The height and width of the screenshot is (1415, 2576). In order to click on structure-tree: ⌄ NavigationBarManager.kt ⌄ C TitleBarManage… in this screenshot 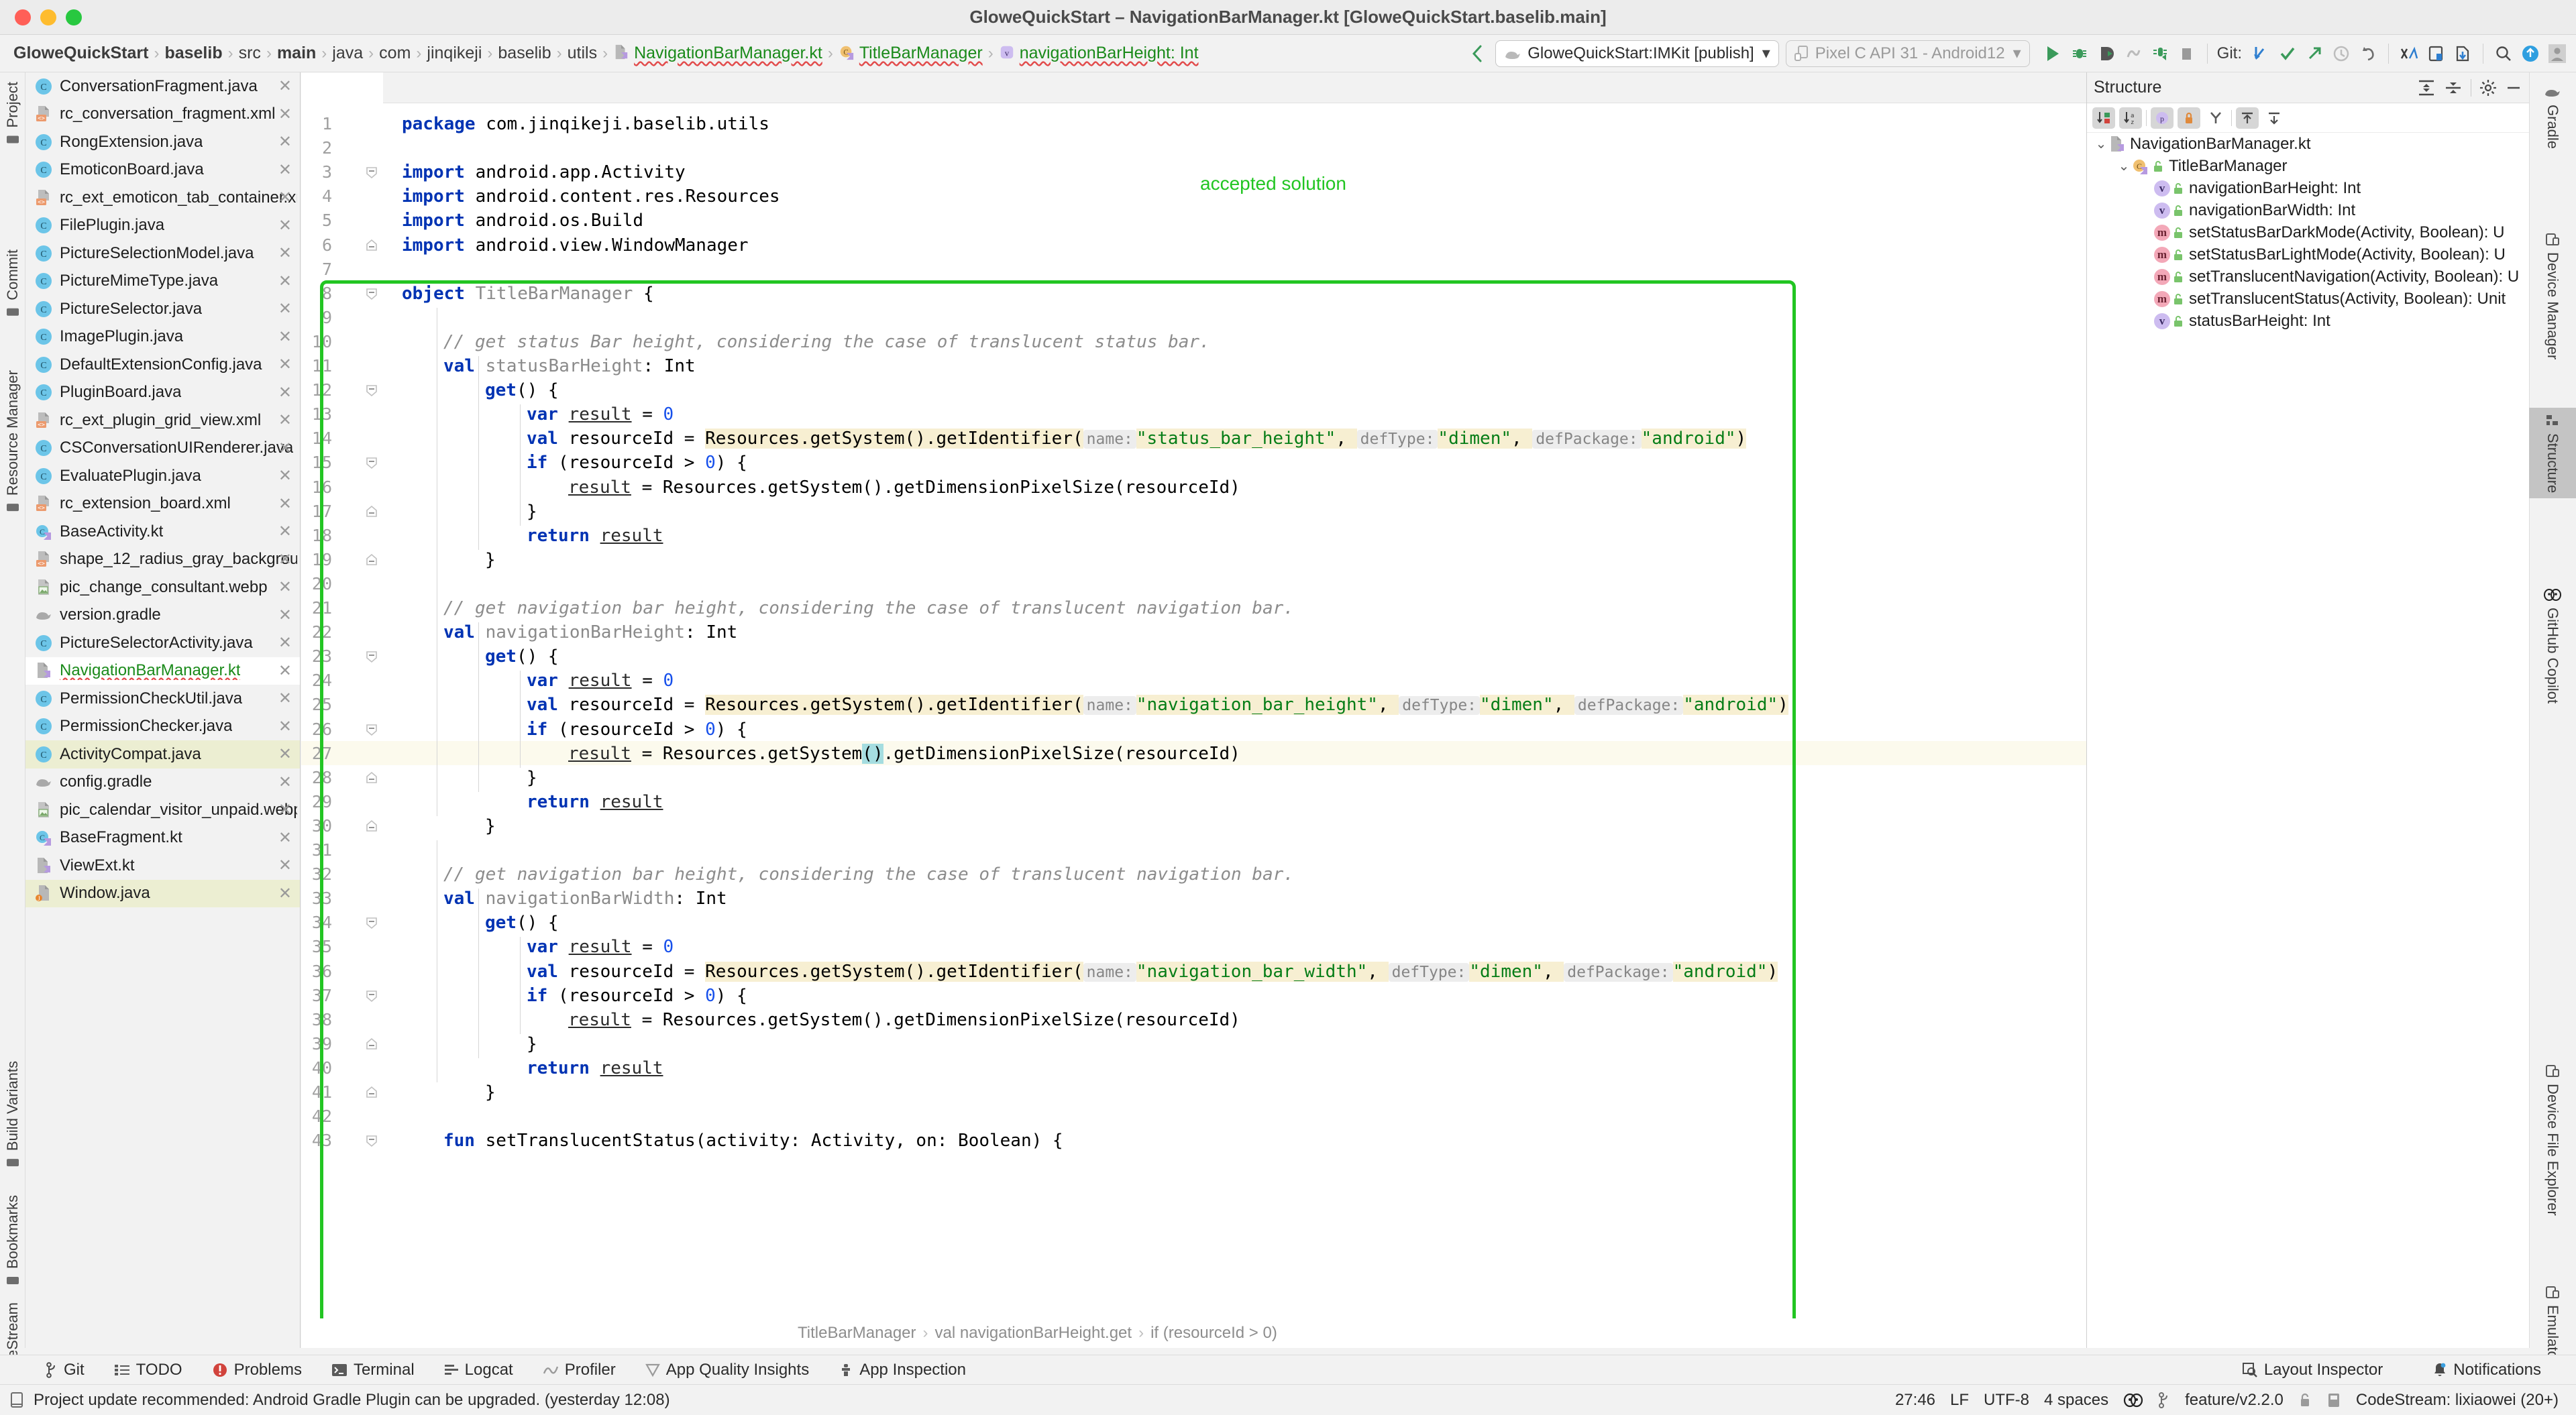, I will do `click(2308, 232)`.